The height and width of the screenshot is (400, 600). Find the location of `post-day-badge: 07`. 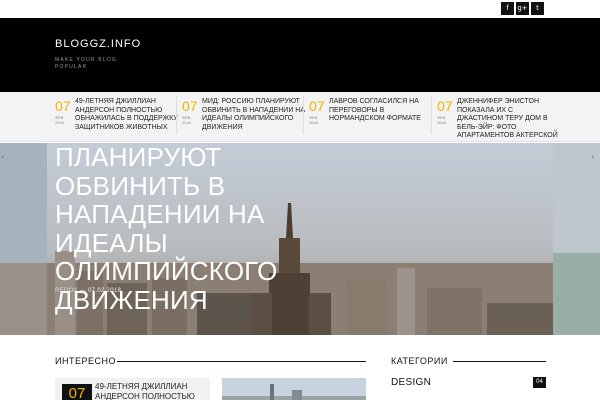

post-day-badge: 07 is located at coordinates (77, 392).